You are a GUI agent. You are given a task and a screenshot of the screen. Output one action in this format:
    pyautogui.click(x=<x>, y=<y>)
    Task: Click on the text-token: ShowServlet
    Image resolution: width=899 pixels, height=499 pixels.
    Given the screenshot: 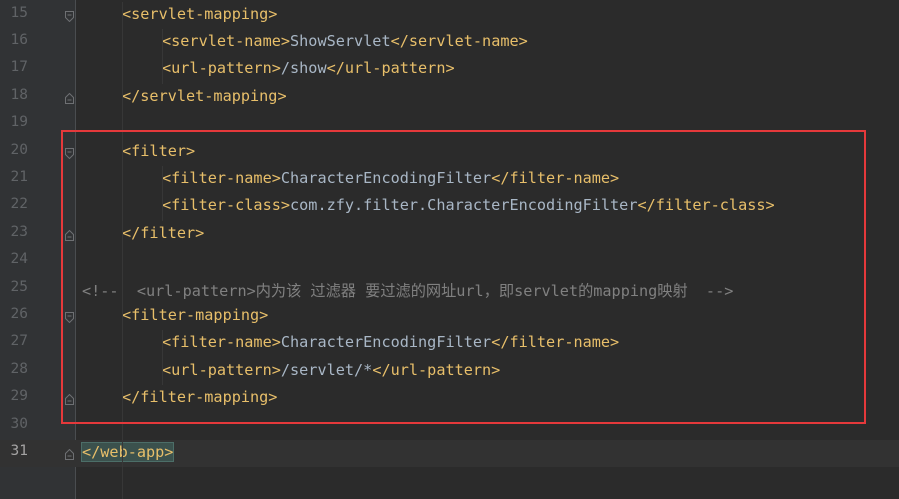 What is the action you would take?
    pyautogui.click(x=340, y=40)
    